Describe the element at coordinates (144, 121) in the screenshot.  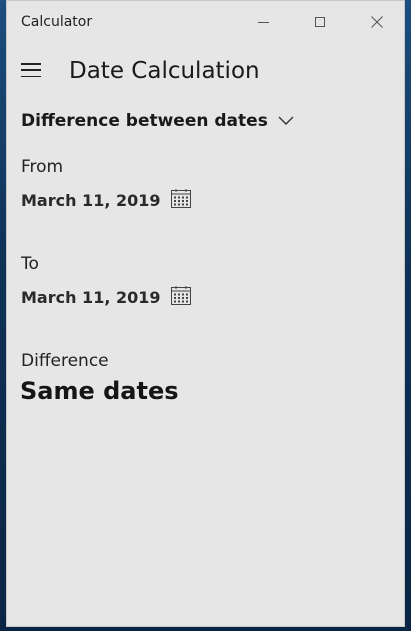
I see `mode-selected-label: Difference between dates` at that location.